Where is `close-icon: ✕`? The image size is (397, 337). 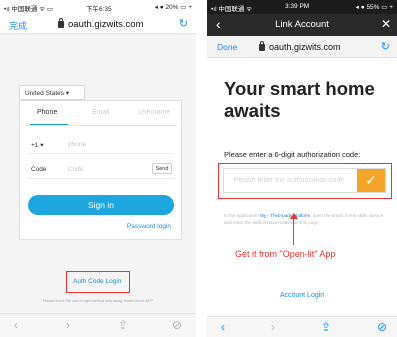 close-icon: ✕ is located at coordinates (386, 24).